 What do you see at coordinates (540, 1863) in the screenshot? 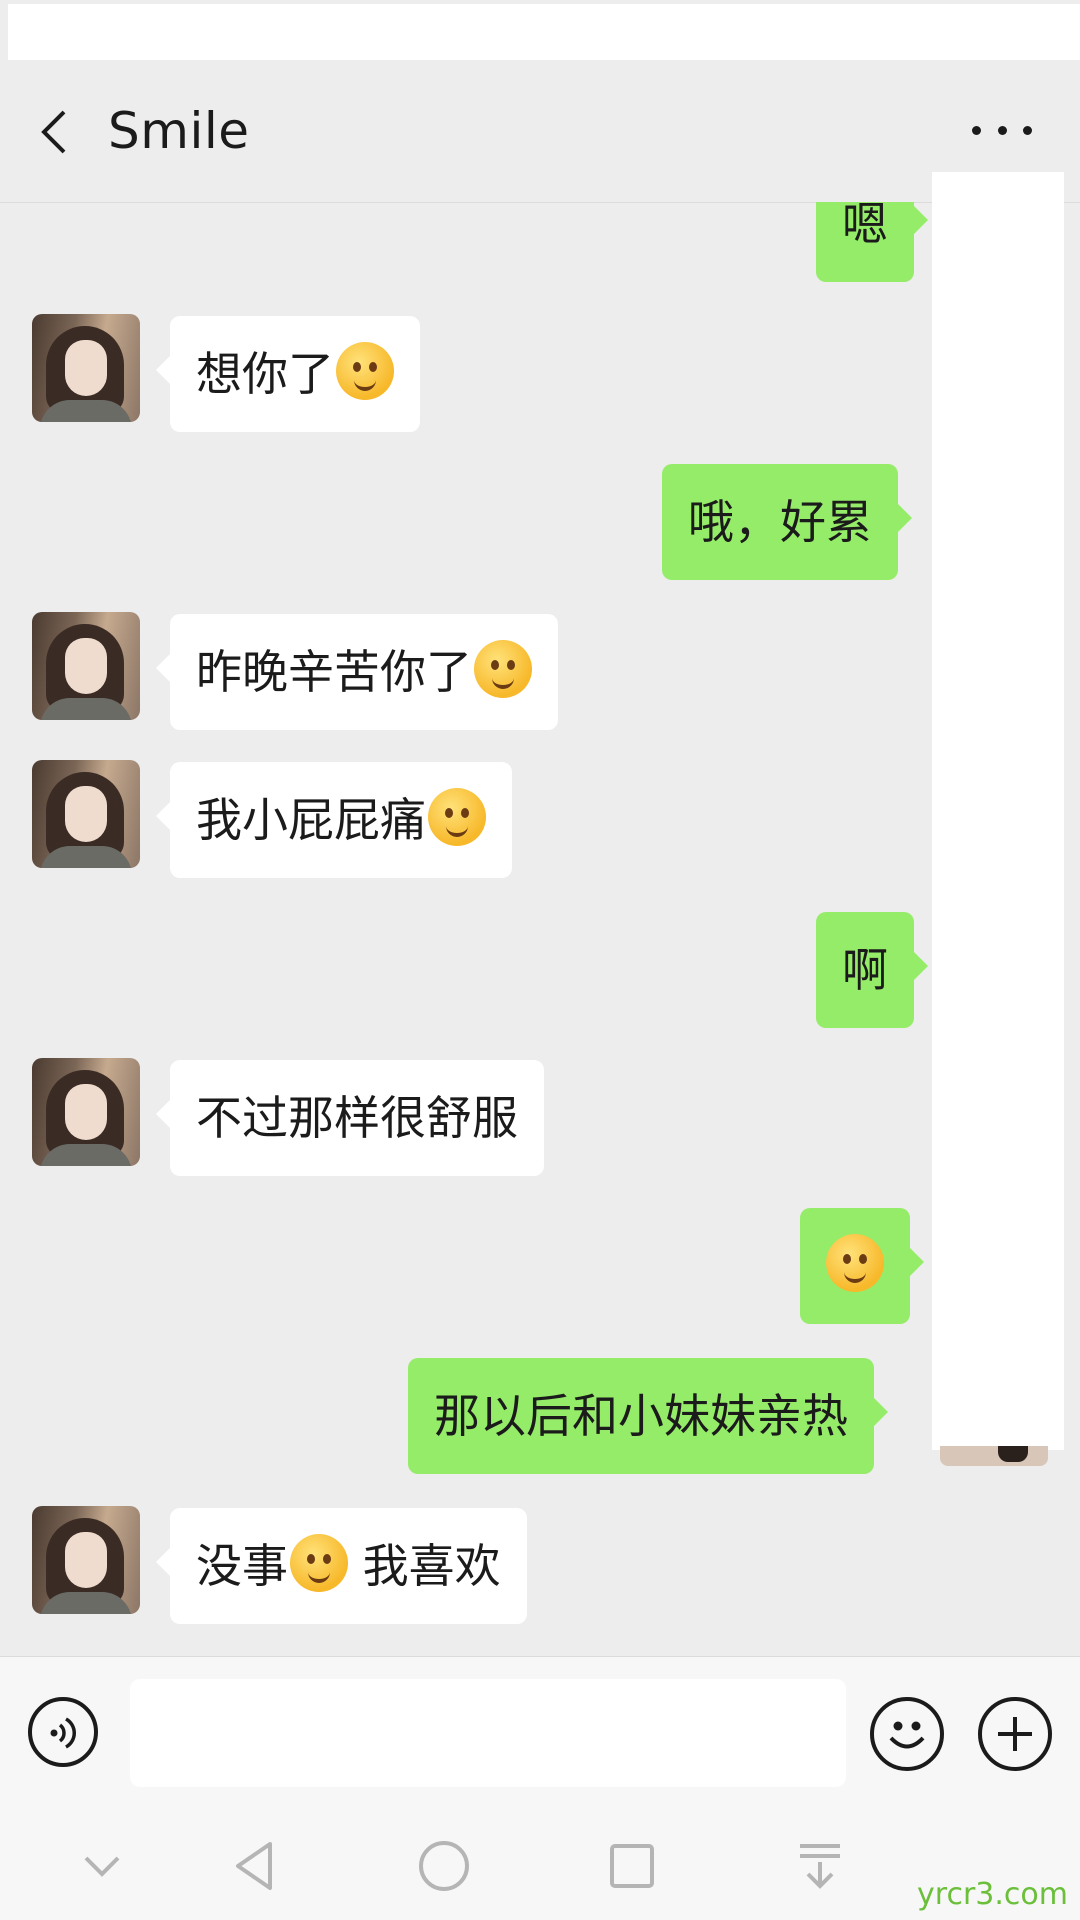
I see `system-nav-bar: yrcr3.com` at bounding box center [540, 1863].